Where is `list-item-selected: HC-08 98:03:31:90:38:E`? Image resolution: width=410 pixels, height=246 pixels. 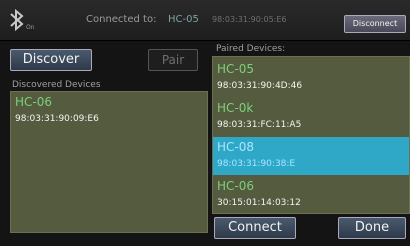
list-item-selected: HC-08 98:03:31:90:38:E is located at coordinates (311, 156).